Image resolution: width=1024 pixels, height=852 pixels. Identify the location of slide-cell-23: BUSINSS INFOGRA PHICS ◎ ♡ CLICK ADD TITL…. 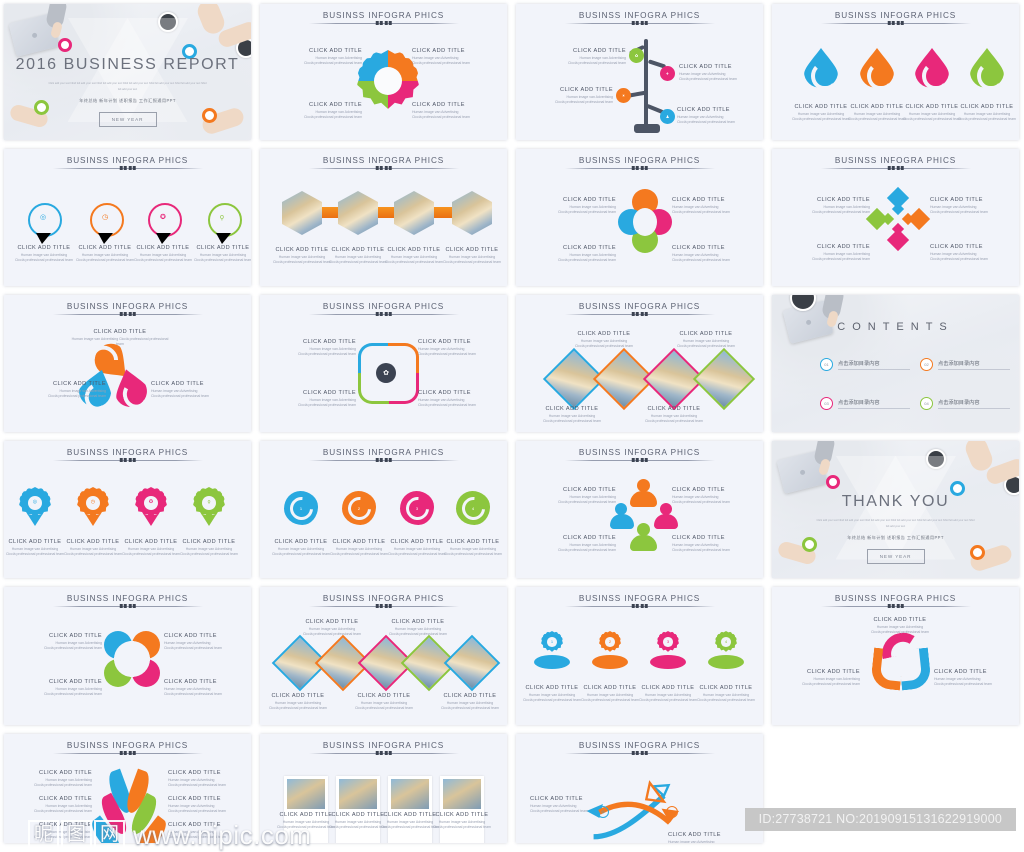
(640, 789).